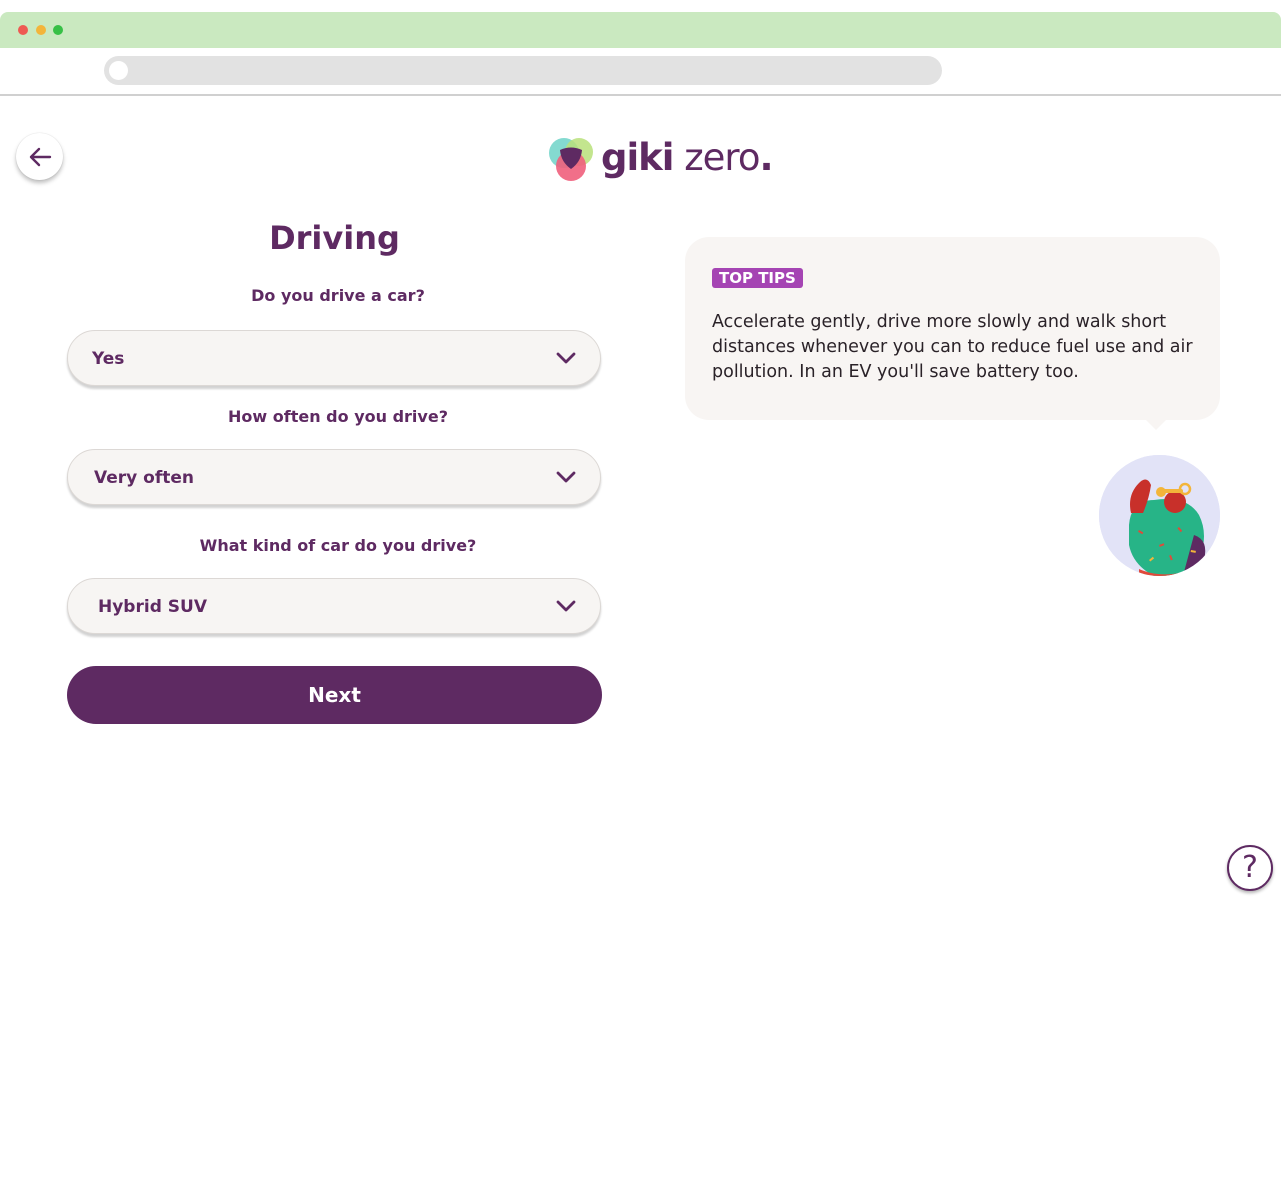  Describe the element at coordinates (571, 159) in the screenshot. I see `logo-mark-icon` at that location.